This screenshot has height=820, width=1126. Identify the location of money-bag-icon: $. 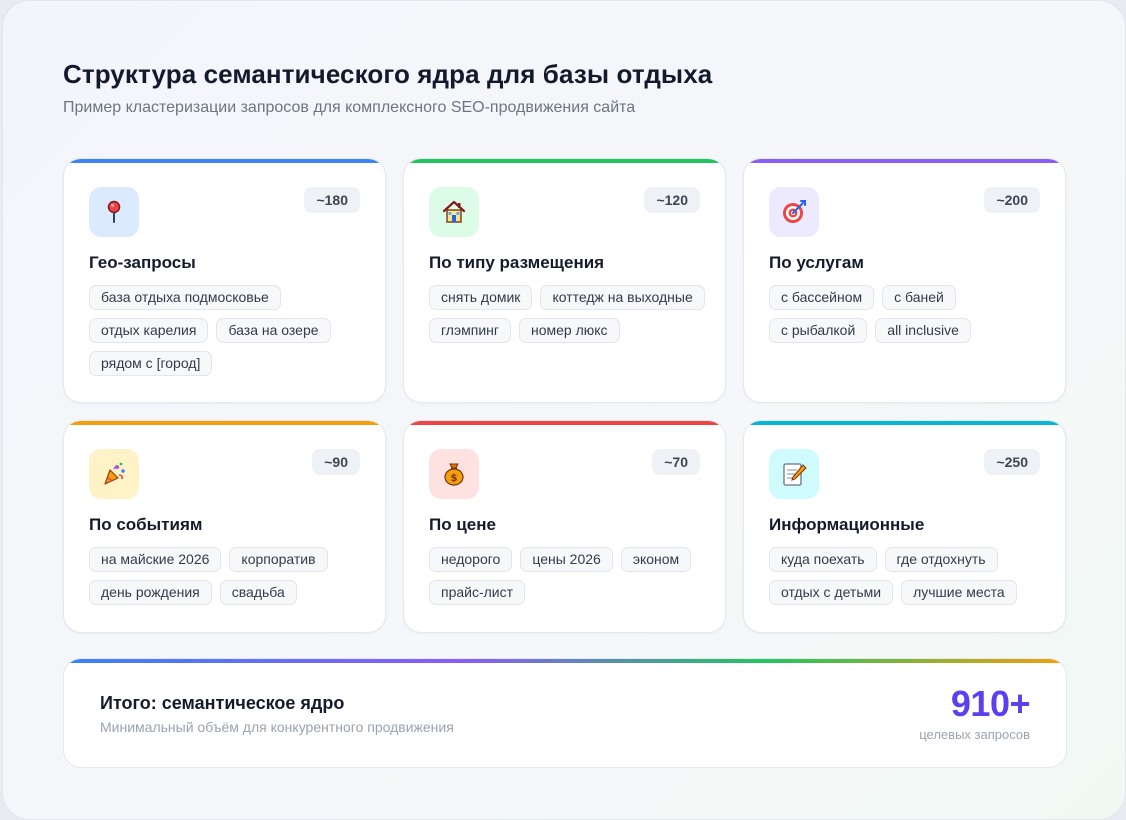
(454, 474).